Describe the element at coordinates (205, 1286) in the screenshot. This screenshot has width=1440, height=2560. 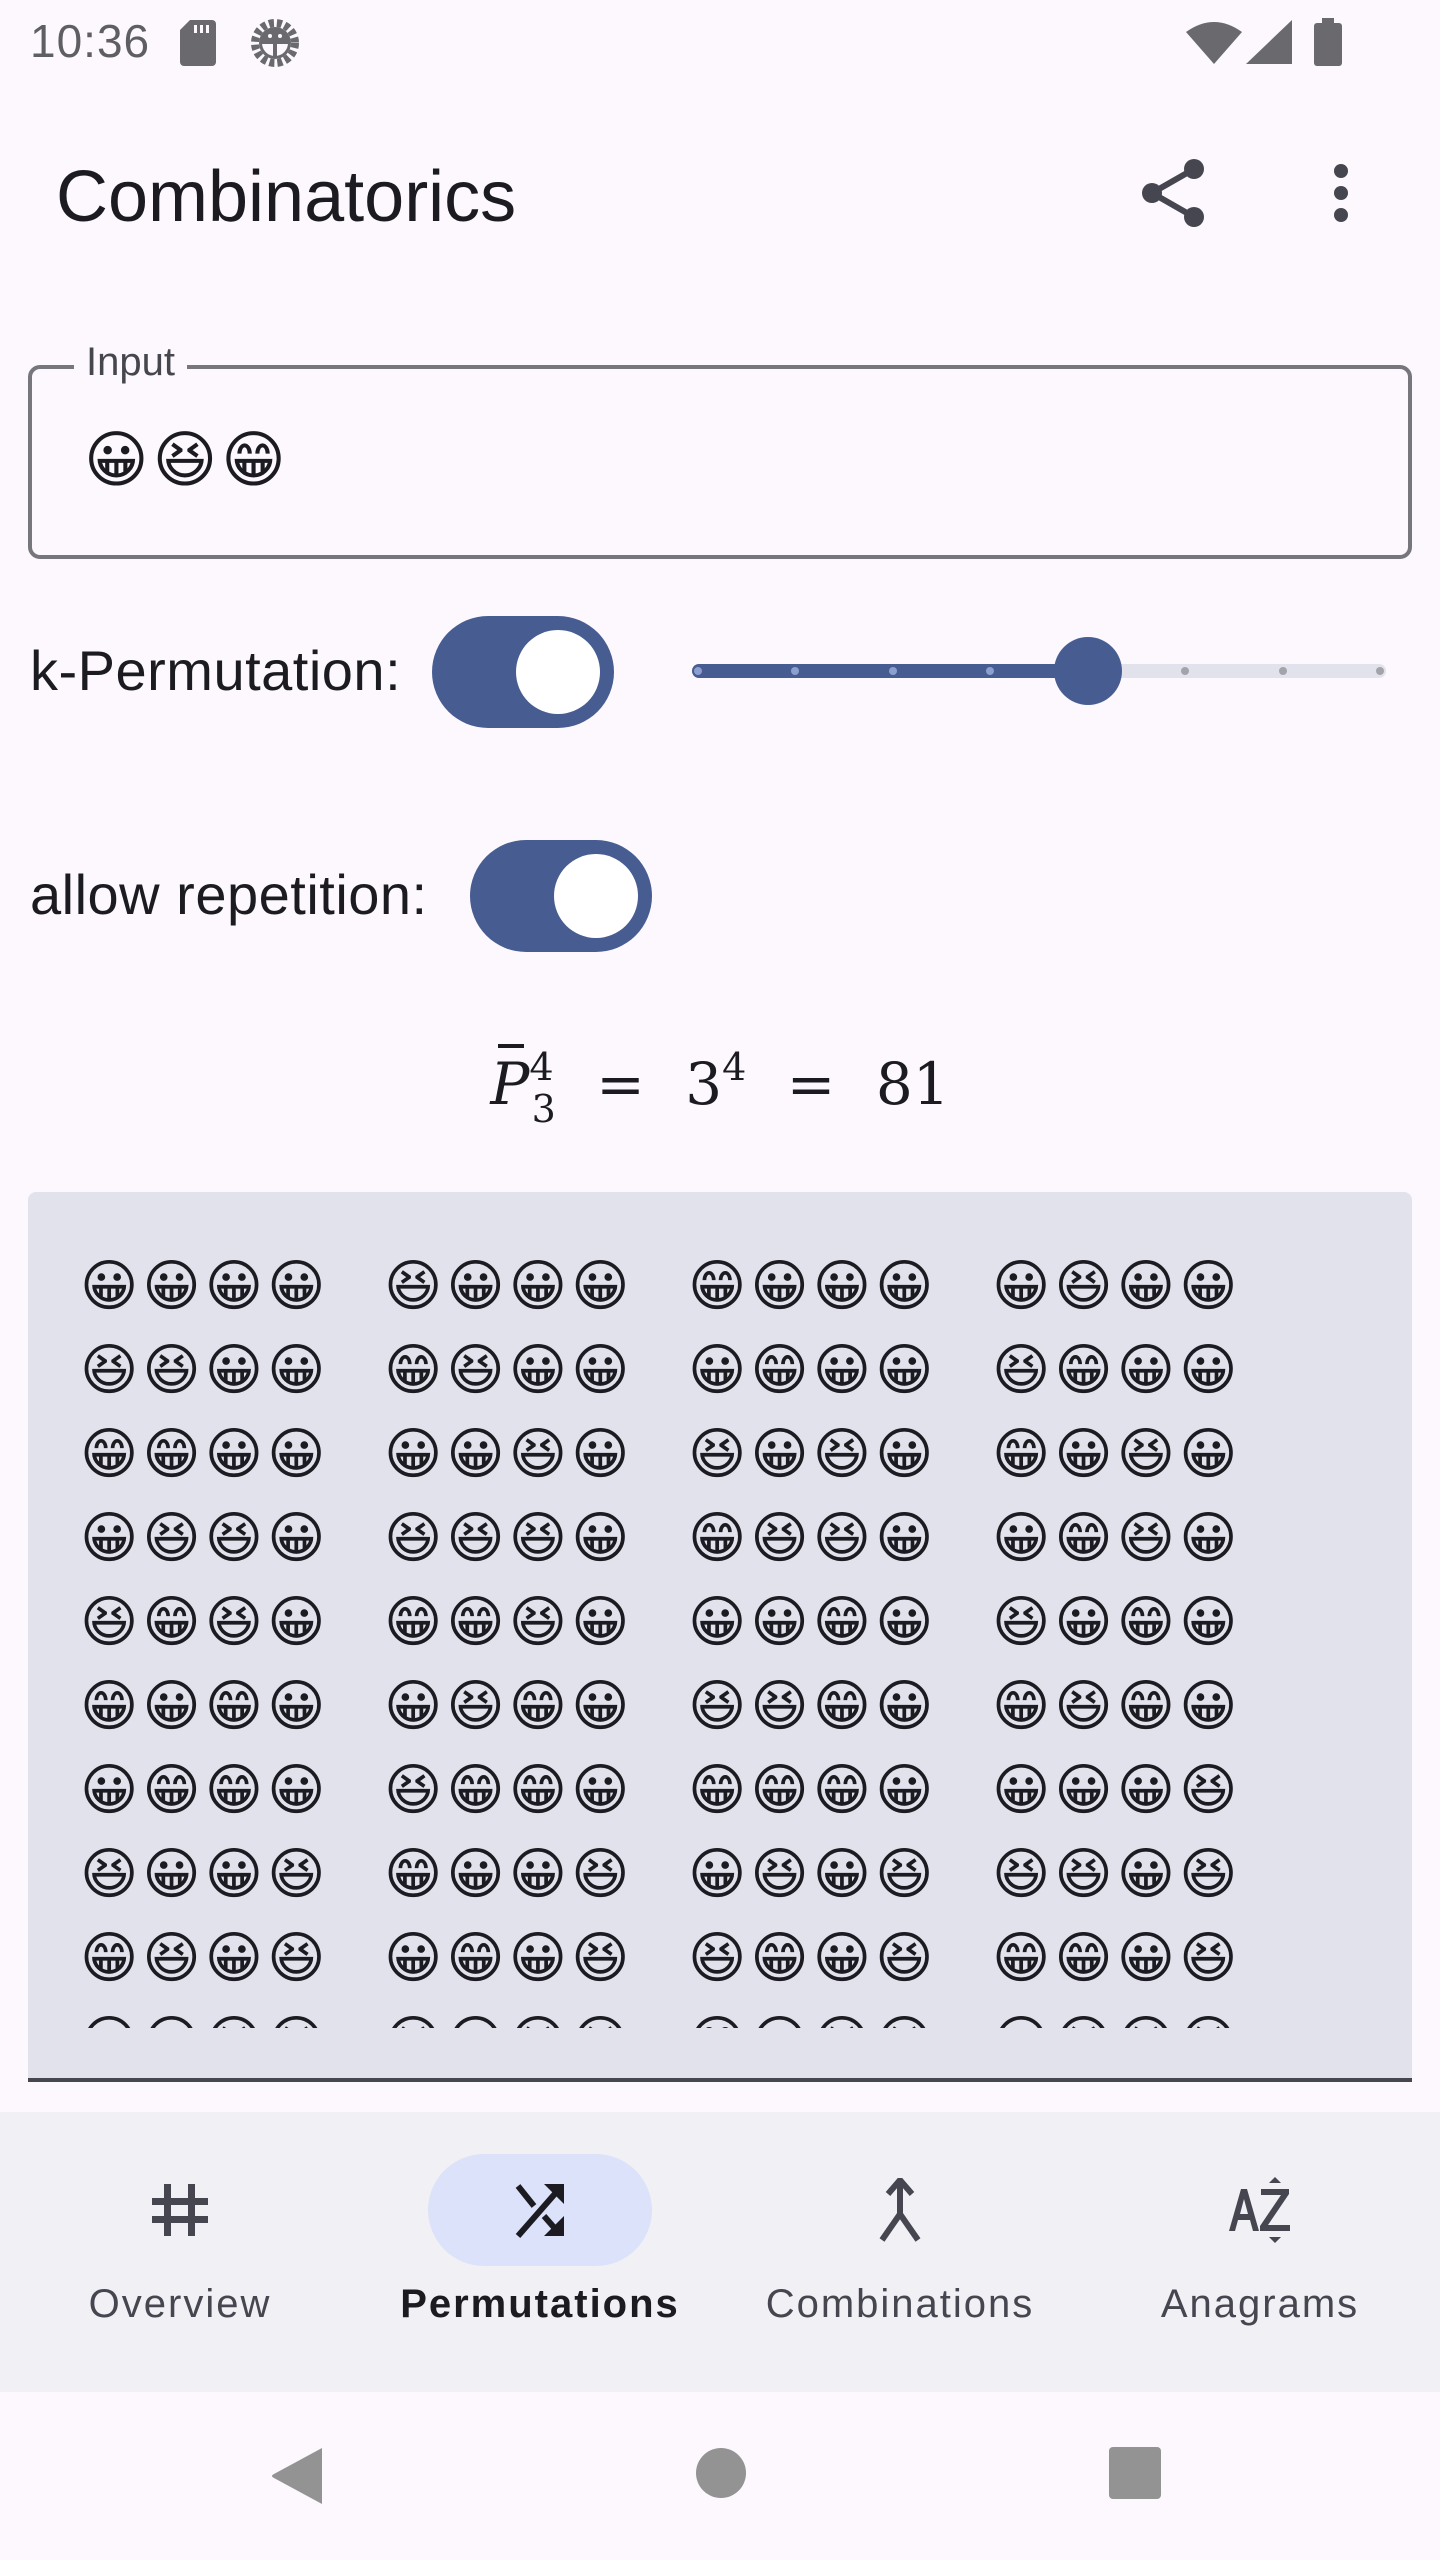
I see `permutation-item: 😀😀😀😀` at that location.